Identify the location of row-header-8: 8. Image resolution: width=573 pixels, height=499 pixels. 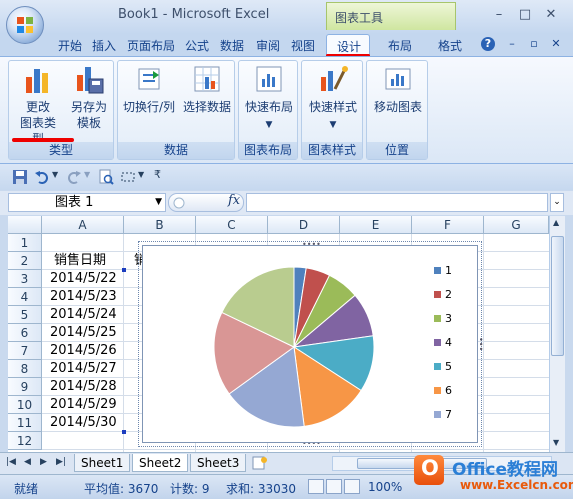
(25, 369).